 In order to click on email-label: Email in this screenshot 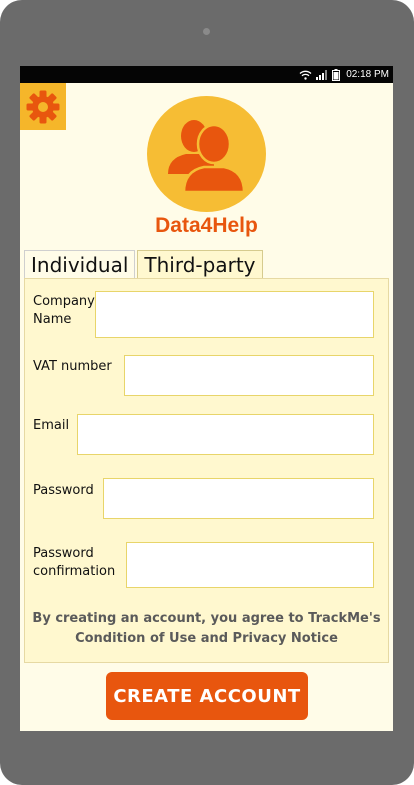, I will do `click(51, 425)`.